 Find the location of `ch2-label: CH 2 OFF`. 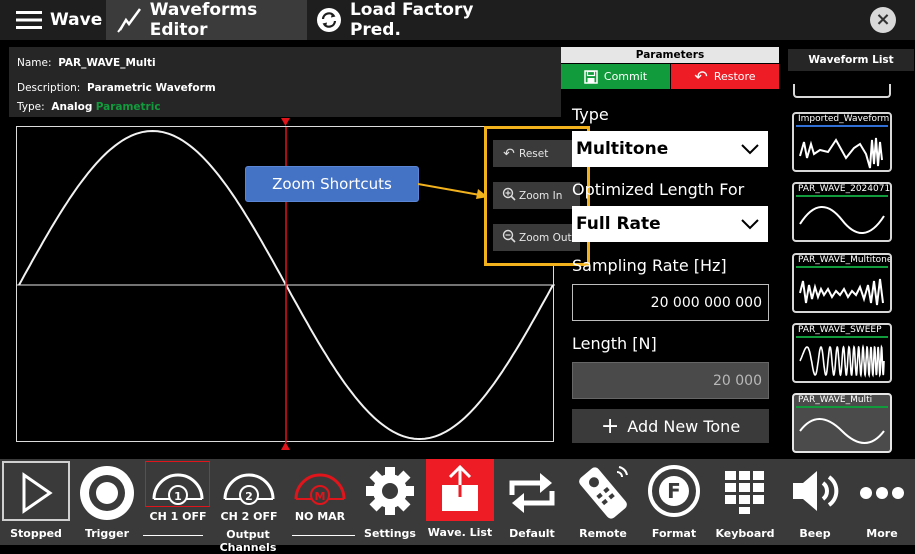

ch2-label: CH 2 OFF is located at coordinates (249, 516).